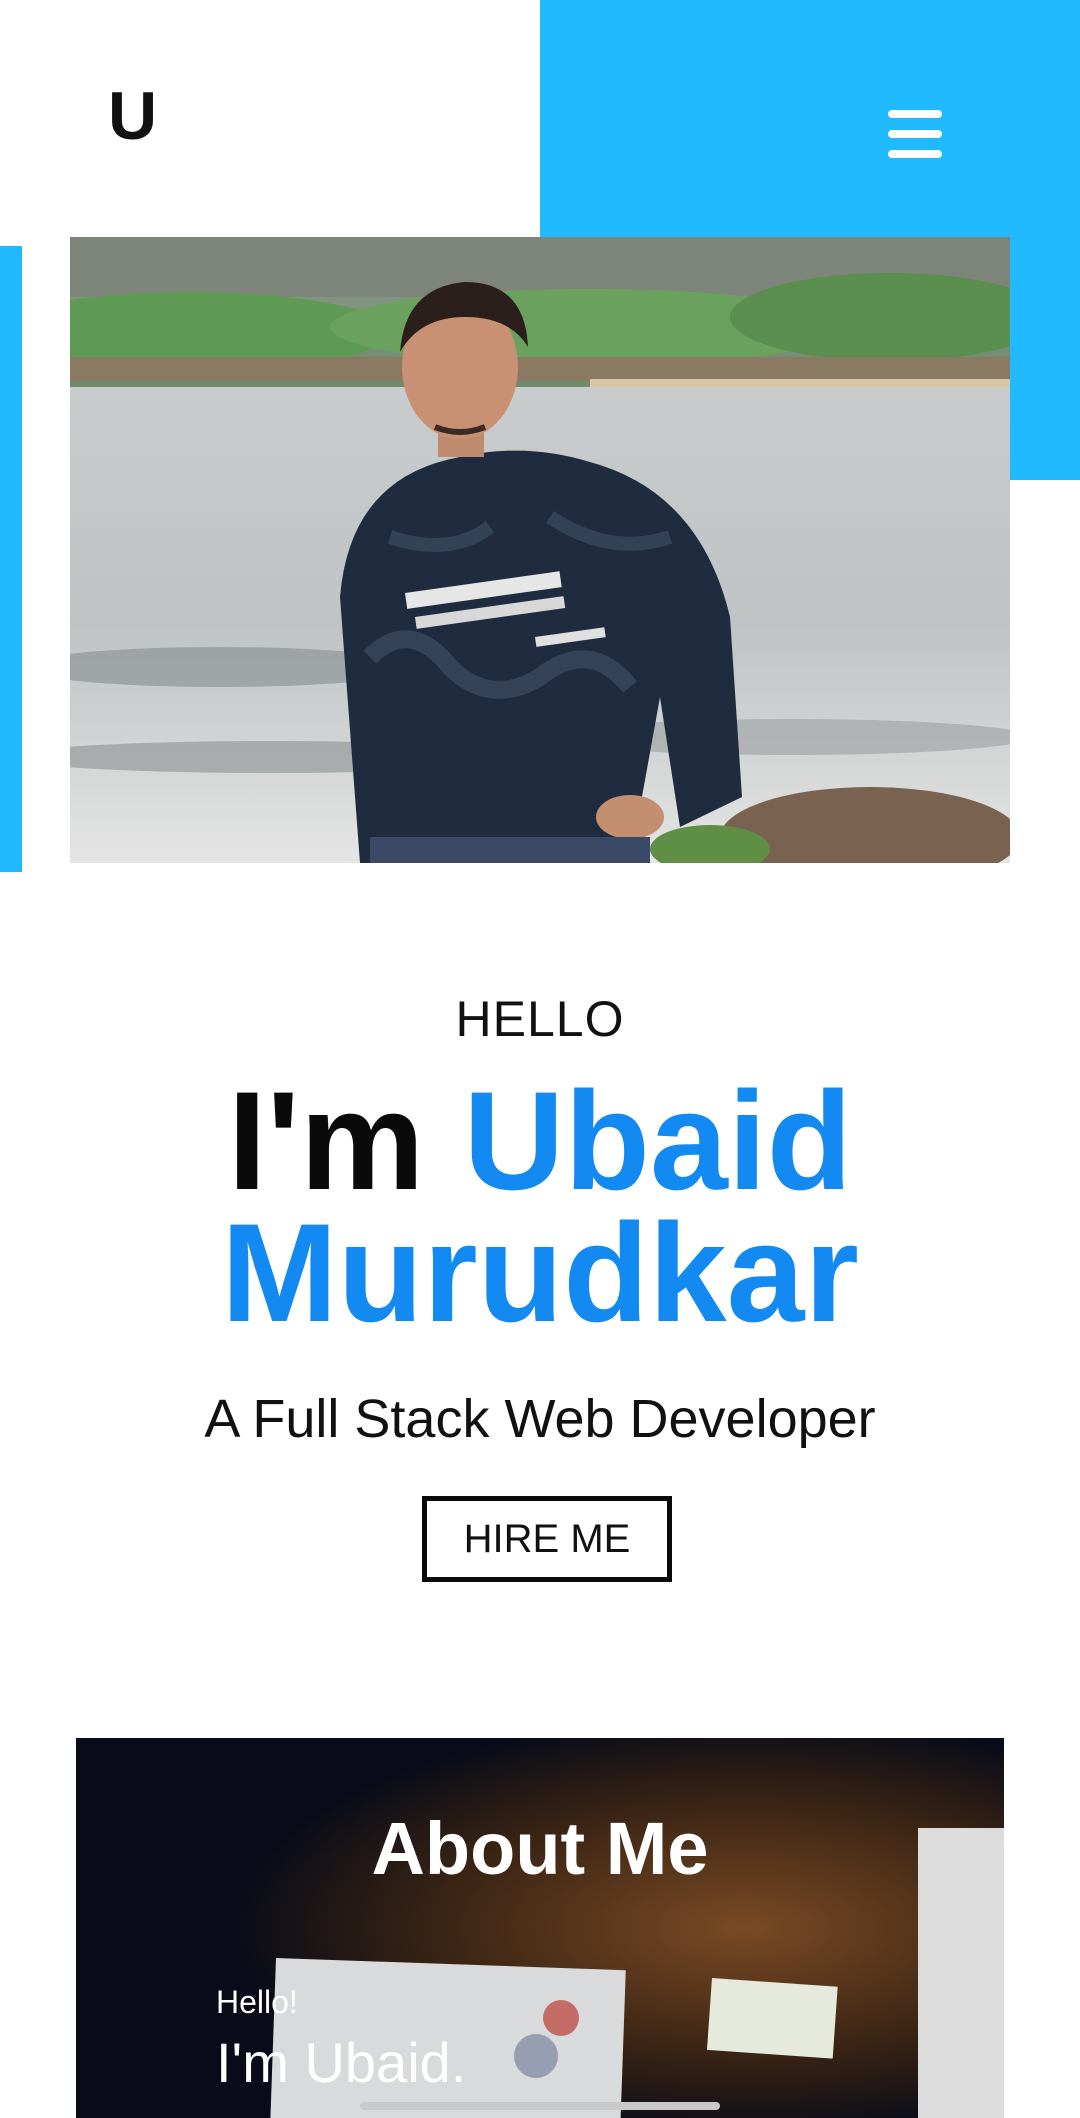 This screenshot has height=2118, width=1080. I want to click on hire-me-button: HIRE ME, so click(547, 1539).